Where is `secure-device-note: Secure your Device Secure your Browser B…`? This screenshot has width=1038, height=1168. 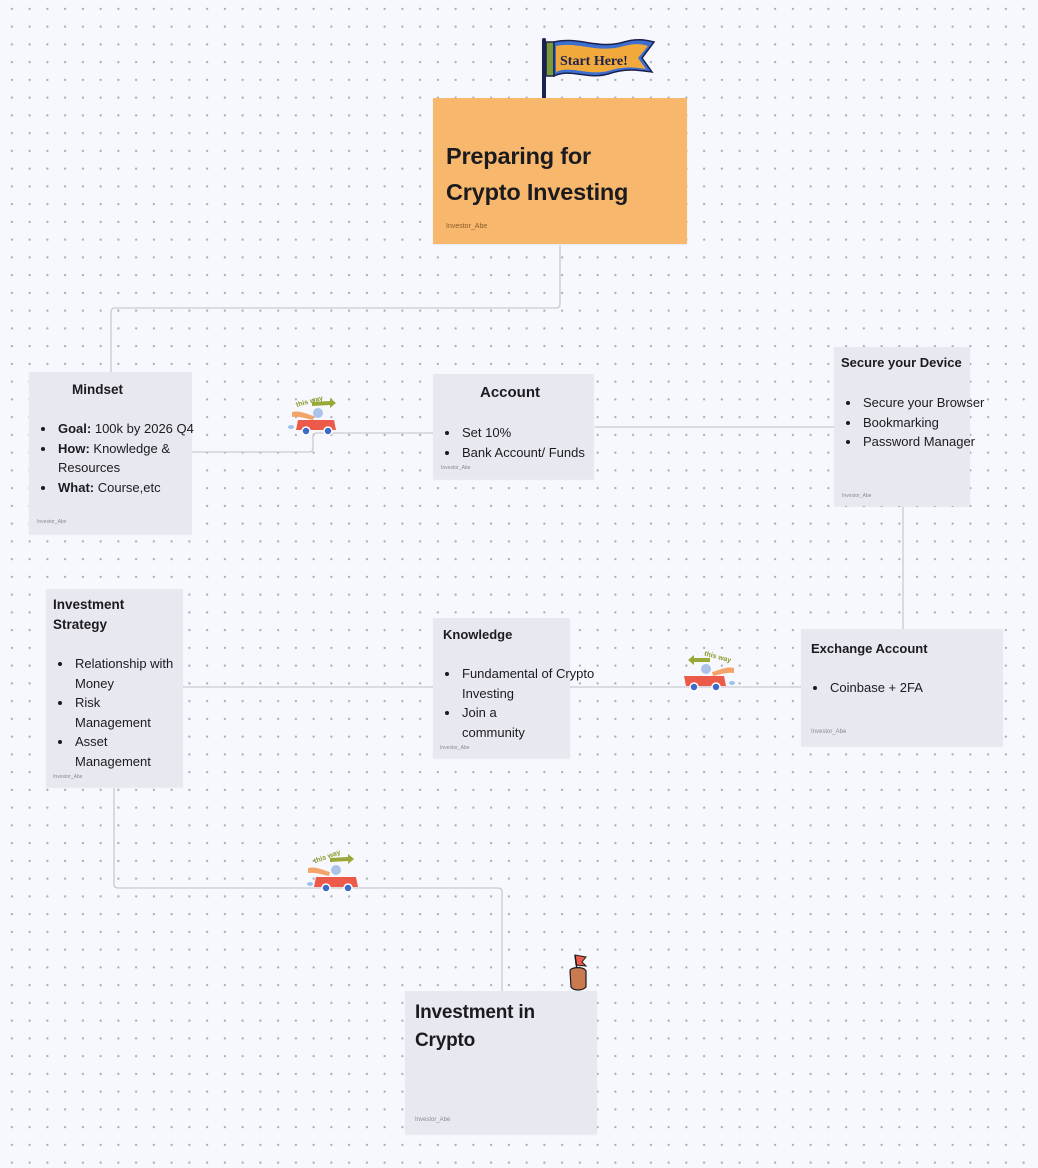 secure-device-note: Secure your Device Secure your Browser B… is located at coordinates (909, 426).